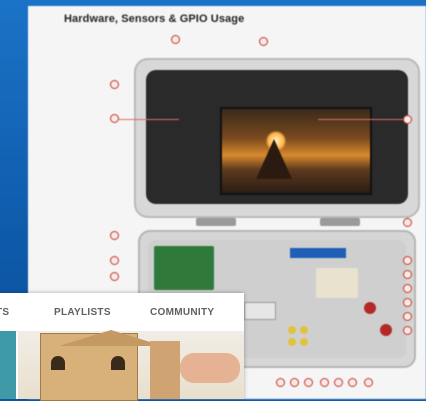 Image resolution: width=426 pixels, height=401 pixels. Describe the element at coordinates (210, 368) in the screenshot. I see `hand` at that location.